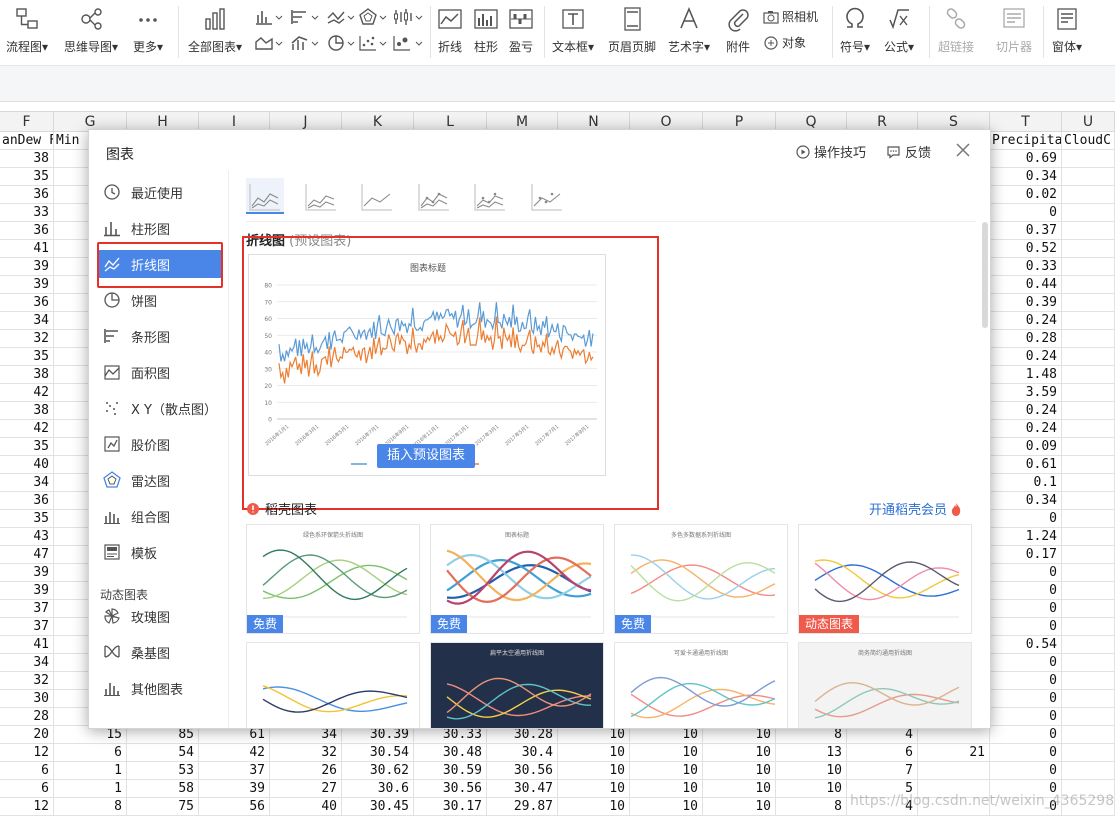 The height and width of the screenshot is (821, 1115). What do you see at coordinates (1088, 141) in the screenshot?
I see `header-cell-U: CloudC` at bounding box center [1088, 141].